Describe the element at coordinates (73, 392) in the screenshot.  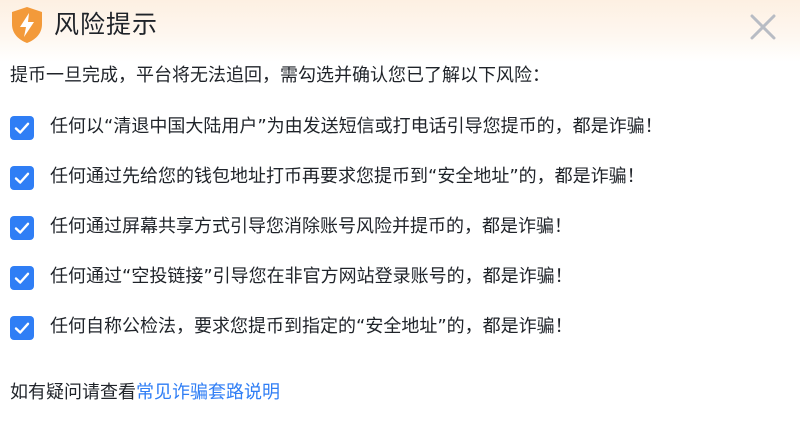
I see `help-prefix-text: 如有疑问请查看` at that location.